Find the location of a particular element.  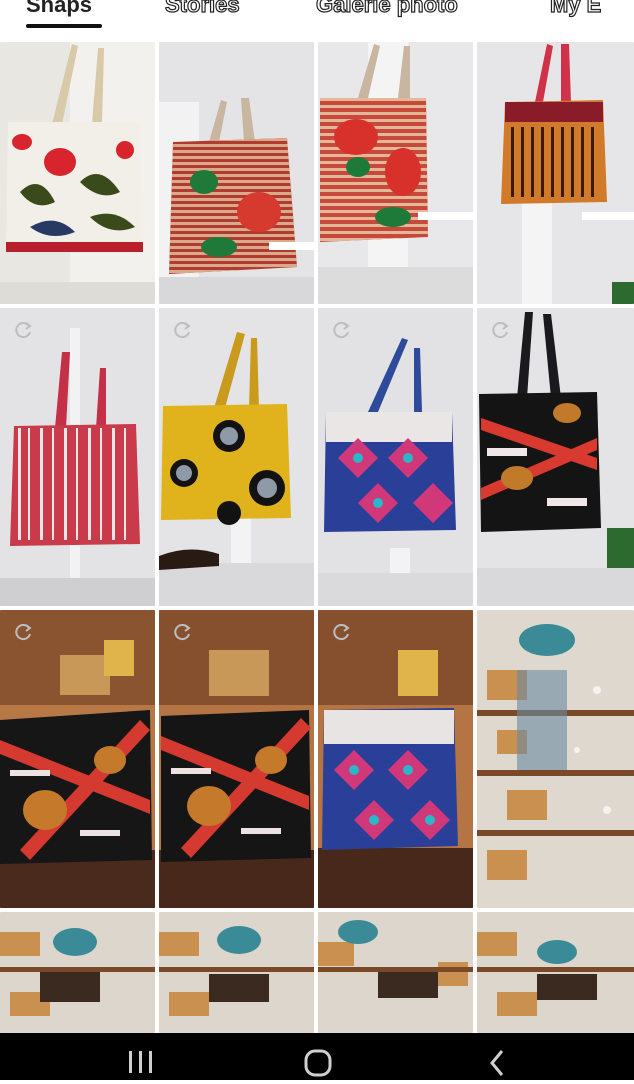

home-button is located at coordinates (318, 1059).